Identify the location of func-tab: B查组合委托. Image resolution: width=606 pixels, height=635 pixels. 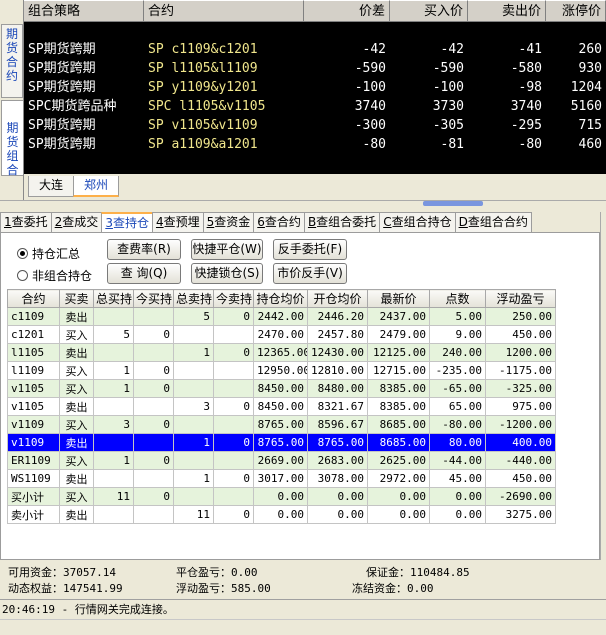
(342, 222).